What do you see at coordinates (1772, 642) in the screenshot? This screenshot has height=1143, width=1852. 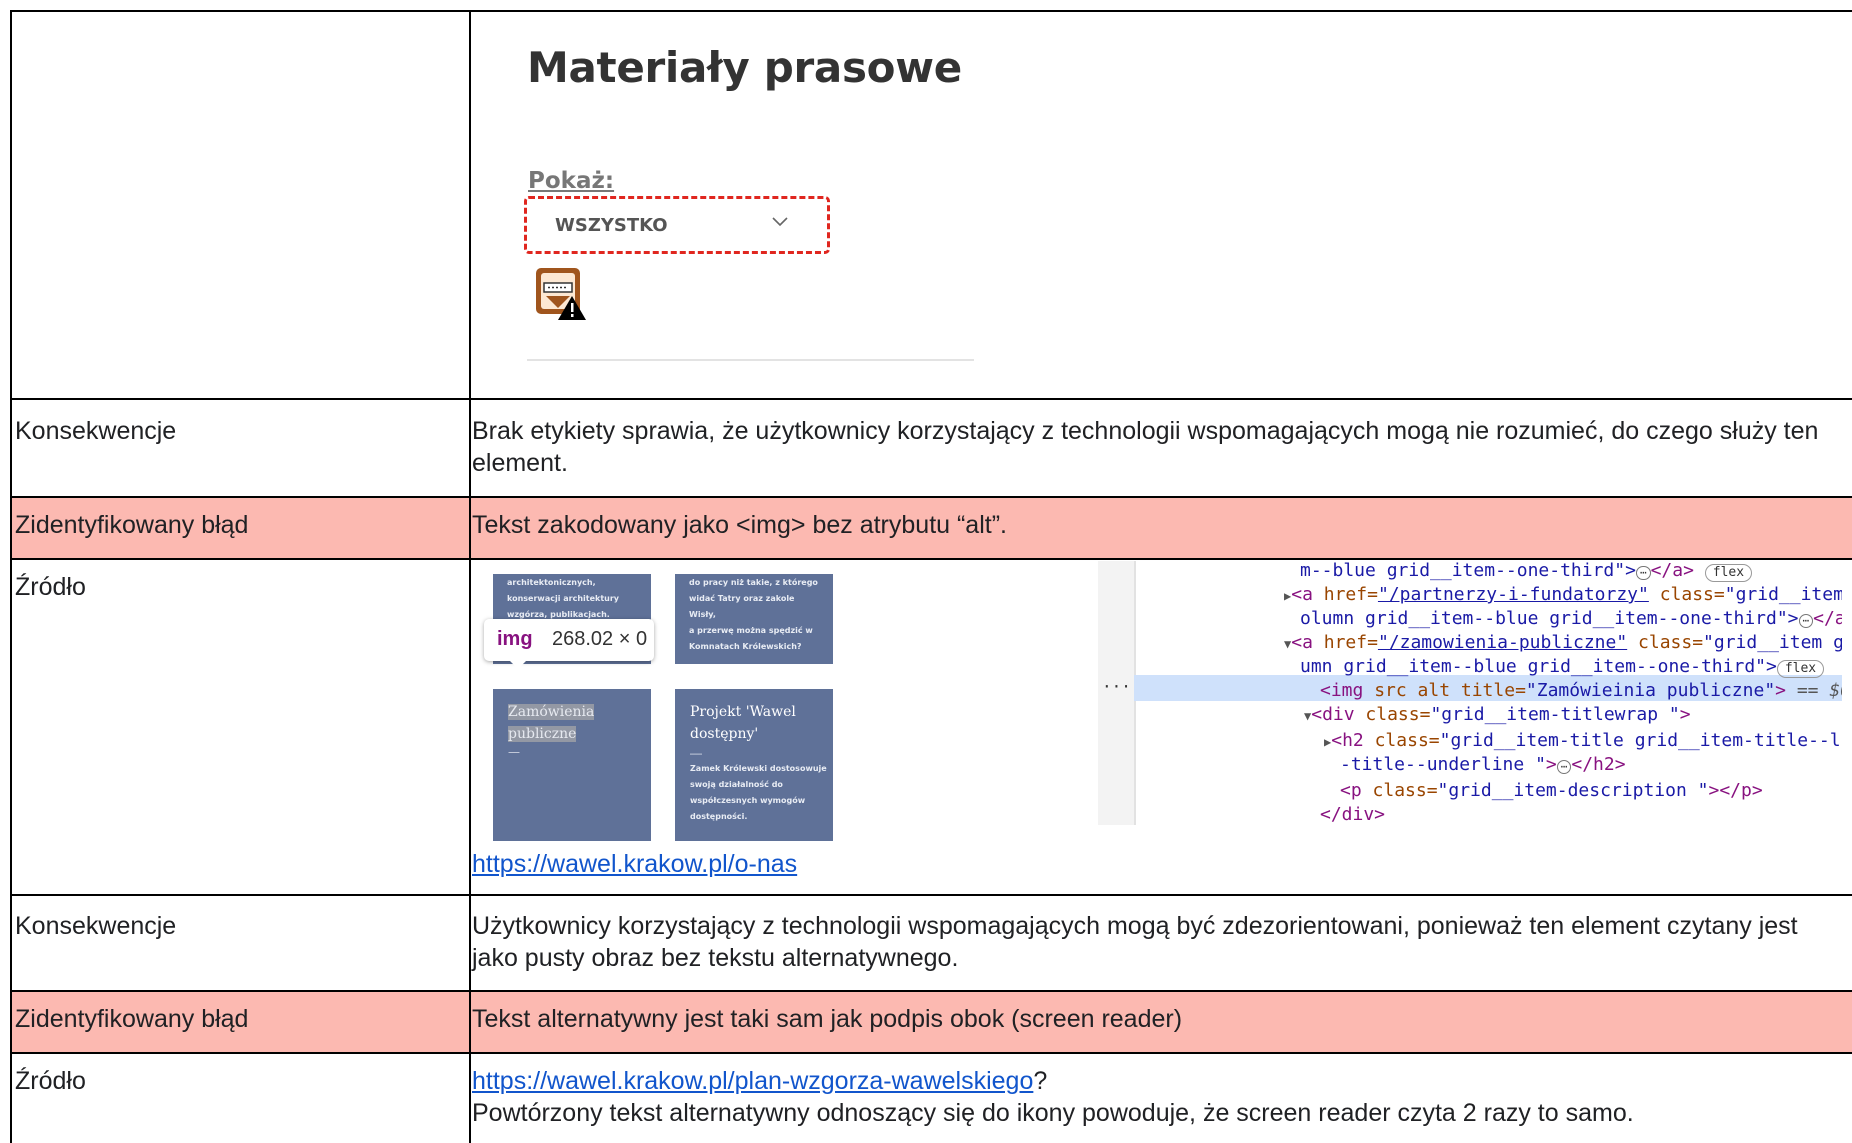 I see `code-attr-value: "grid__item g` at bounding box center [1772, 642].